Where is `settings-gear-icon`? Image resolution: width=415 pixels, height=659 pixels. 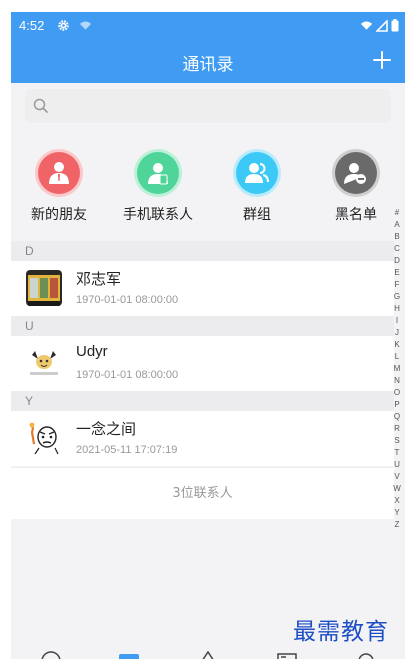 settings-gear-icon is located at coordinates (63, 25).